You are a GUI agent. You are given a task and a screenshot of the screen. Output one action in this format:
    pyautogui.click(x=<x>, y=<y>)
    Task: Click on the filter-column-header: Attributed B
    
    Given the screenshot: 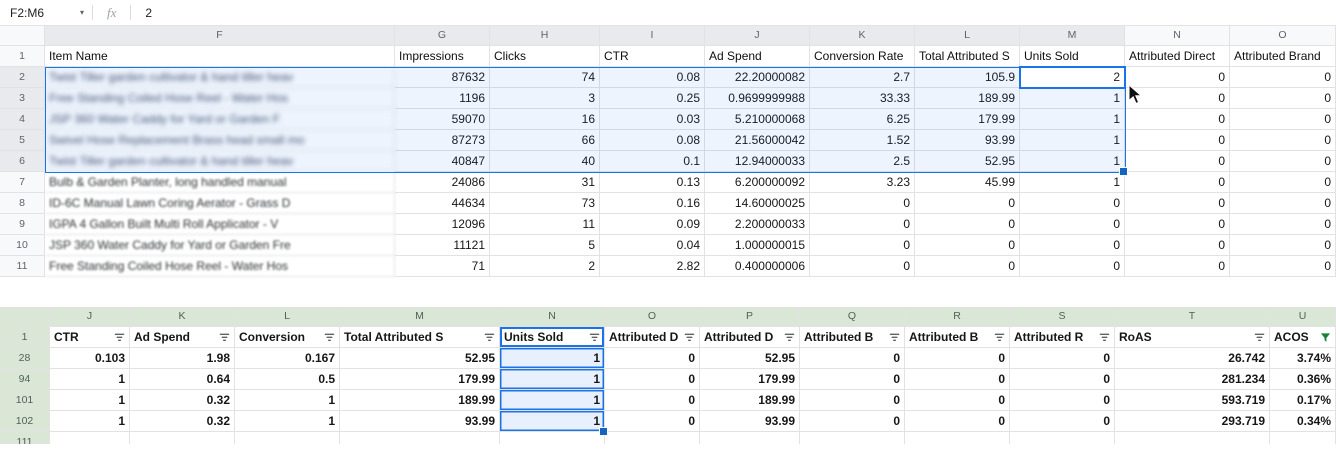 What is the action you would take?
    pyautogui.click(x=852, y=337)
    